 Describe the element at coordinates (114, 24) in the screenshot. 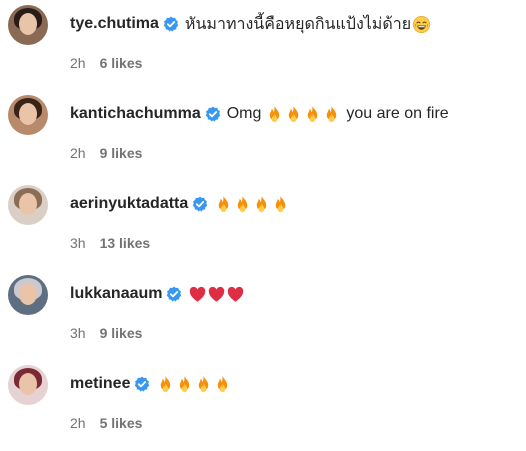

I see `username: tye.chutima` at that location.